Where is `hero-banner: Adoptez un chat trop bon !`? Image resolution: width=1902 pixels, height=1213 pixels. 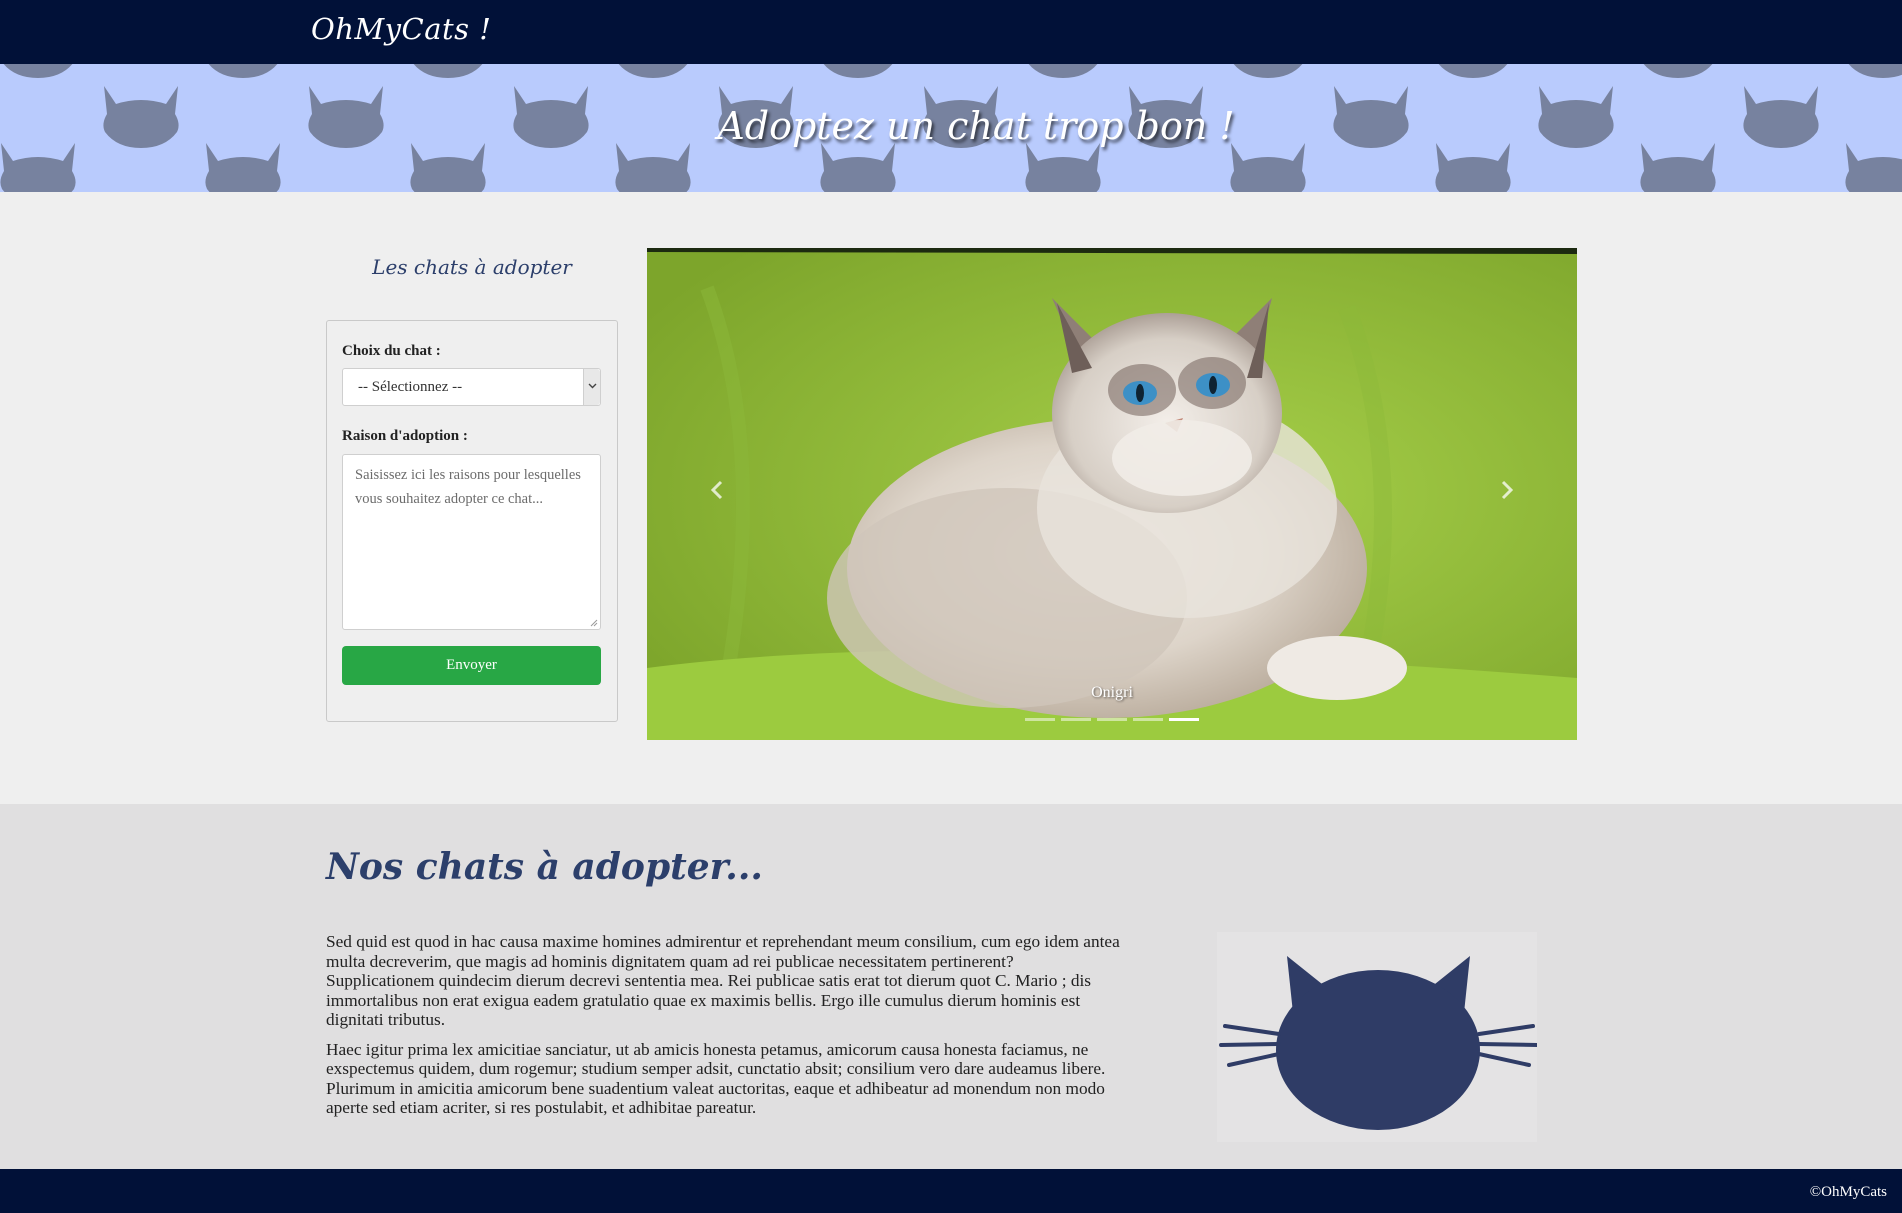 hero-banner: Adoptez un chat trop bon ! is located at coordinates (951, 128).